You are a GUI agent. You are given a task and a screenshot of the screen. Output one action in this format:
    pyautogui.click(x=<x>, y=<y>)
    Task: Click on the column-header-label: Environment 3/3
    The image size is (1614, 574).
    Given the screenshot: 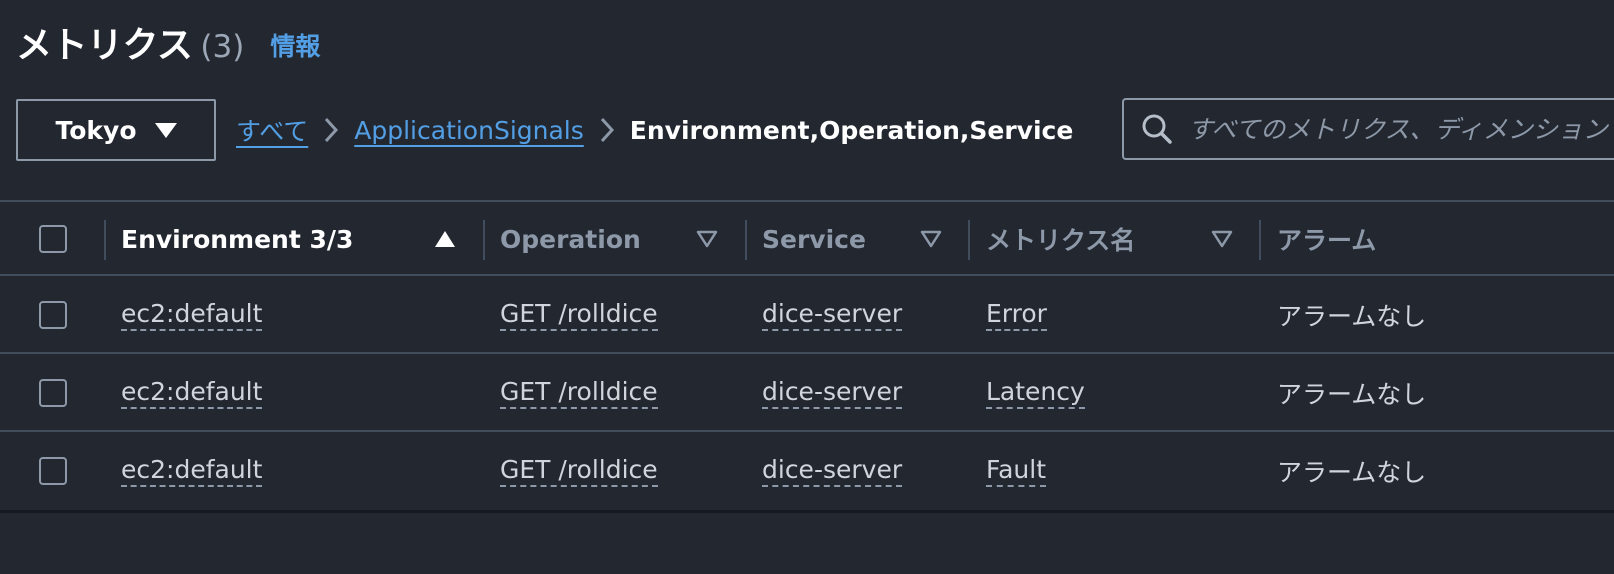 What is the action you would take?
    pyautogui.click(x=237, y=239)
    